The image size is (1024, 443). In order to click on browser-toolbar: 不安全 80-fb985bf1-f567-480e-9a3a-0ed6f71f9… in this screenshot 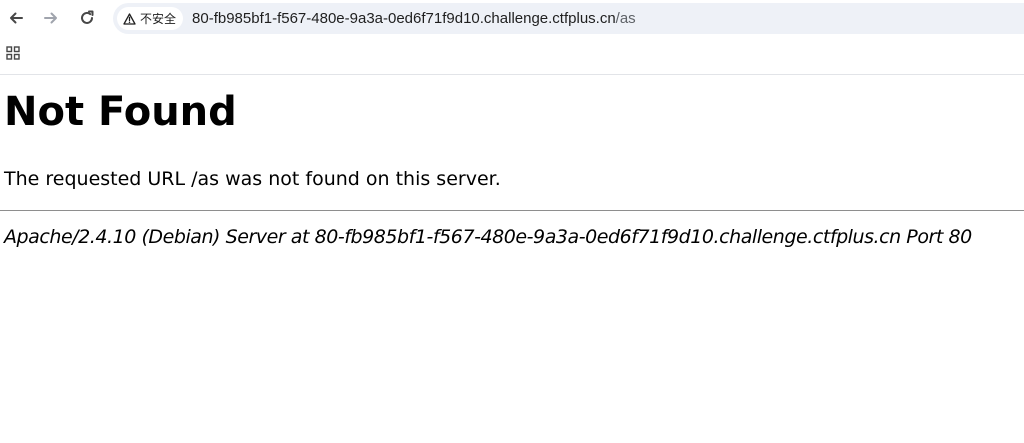, I will do `click(512, 18)`.